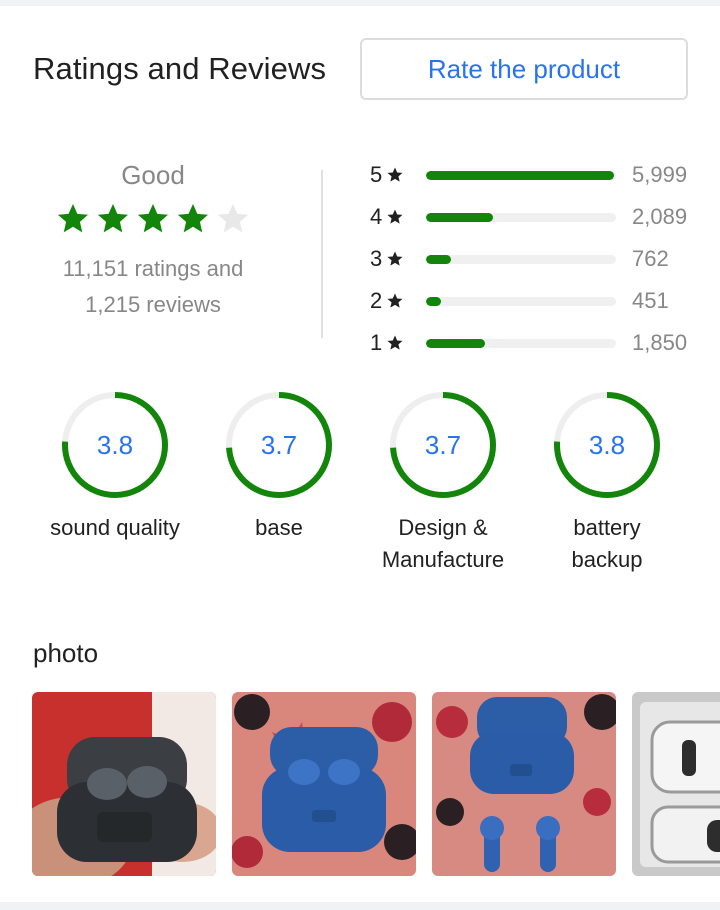 This screenshot has height=910, width=720. I want to click on rating-row-label: 3, so click(391, 259).